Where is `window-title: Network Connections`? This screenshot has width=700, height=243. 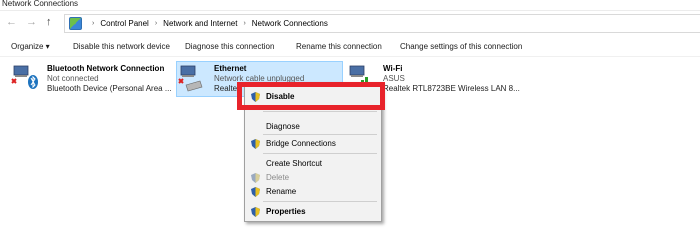 window-title: Network Connections is located at coordinates (40, 4).